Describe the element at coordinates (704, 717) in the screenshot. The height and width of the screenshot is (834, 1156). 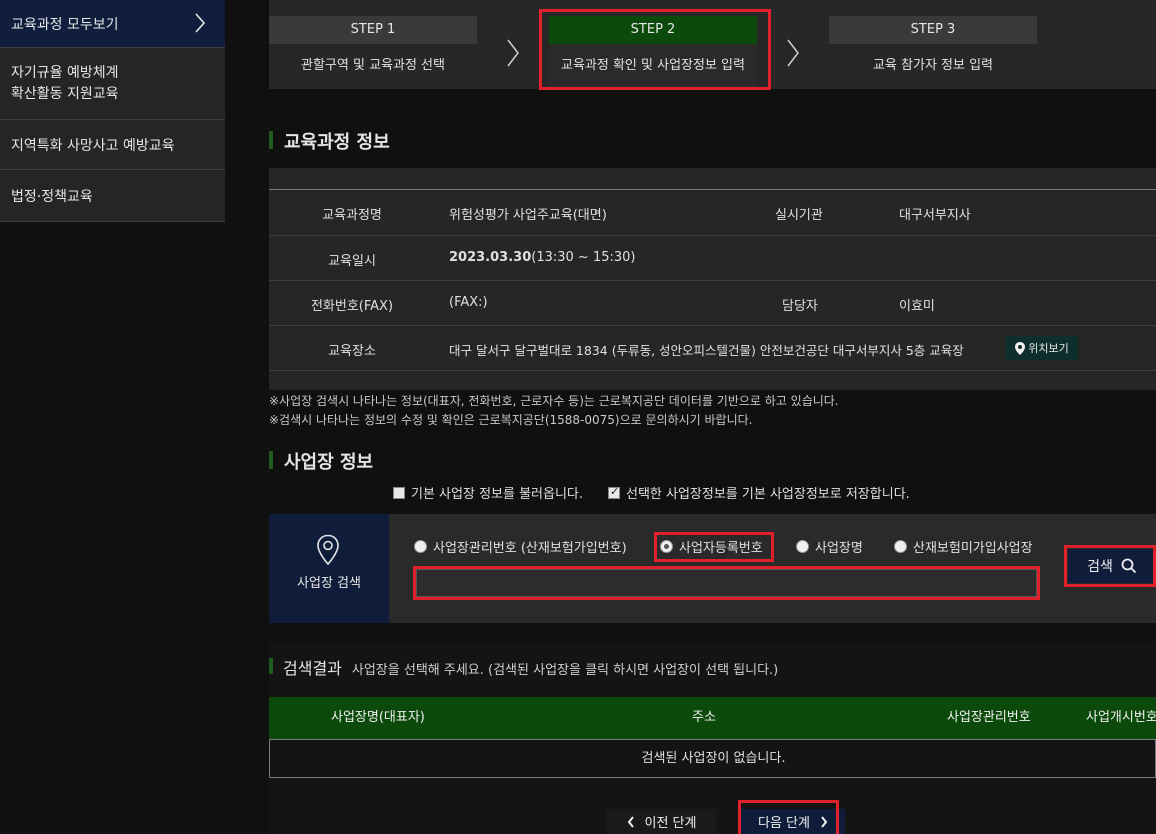
I see `column-header: 주소` at that location.